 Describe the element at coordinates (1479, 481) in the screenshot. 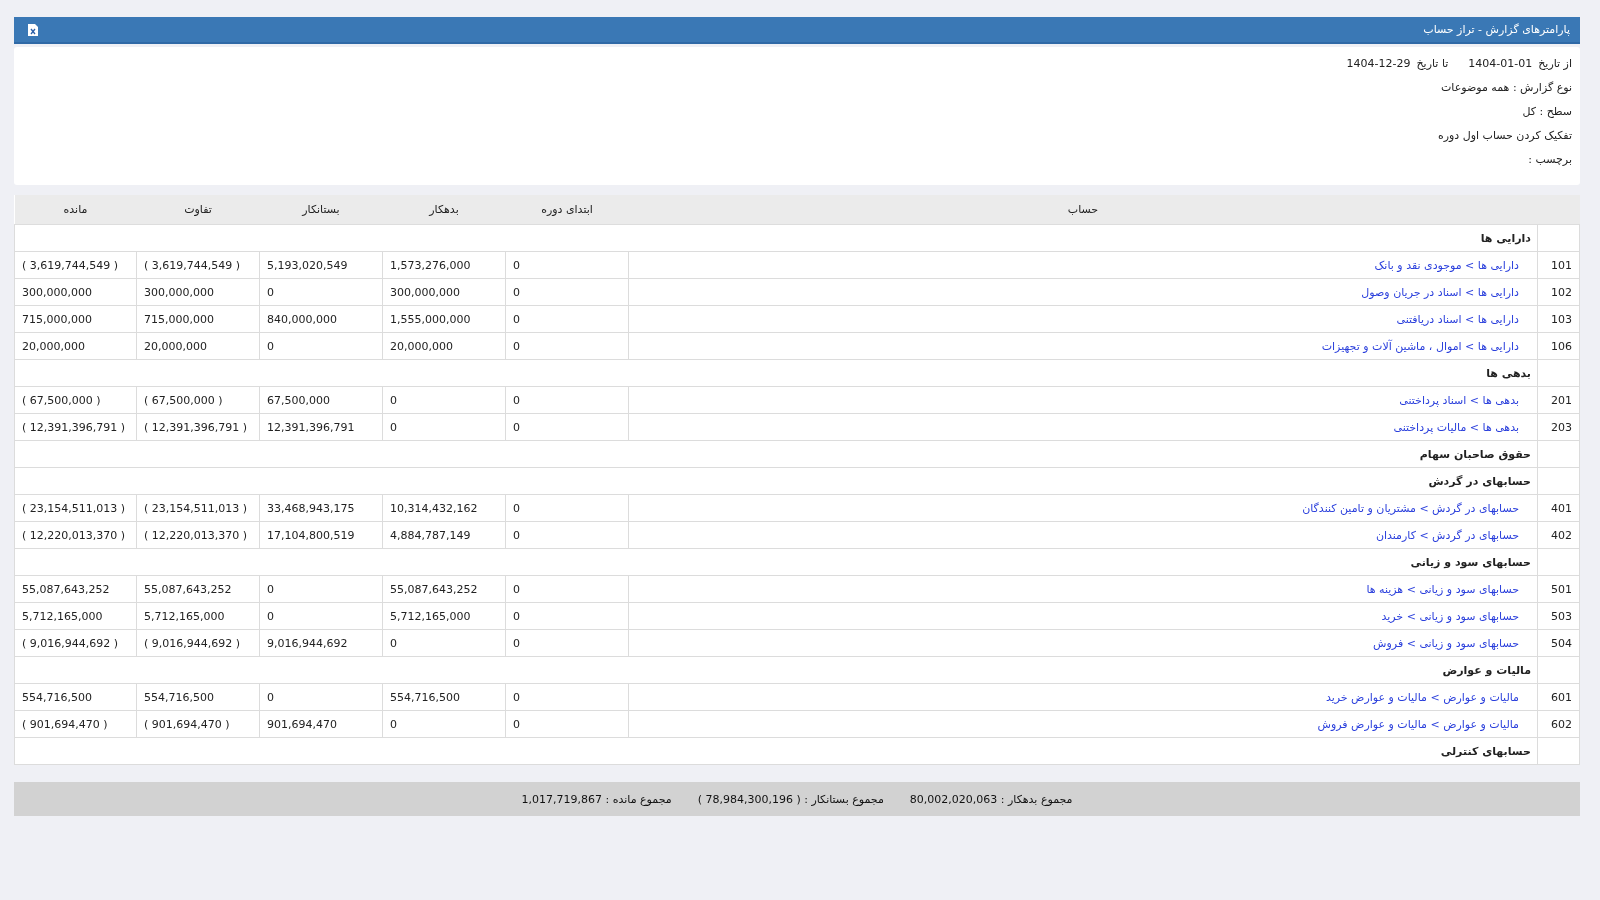

I see `group-title: حسابهای در گردش` at that location.